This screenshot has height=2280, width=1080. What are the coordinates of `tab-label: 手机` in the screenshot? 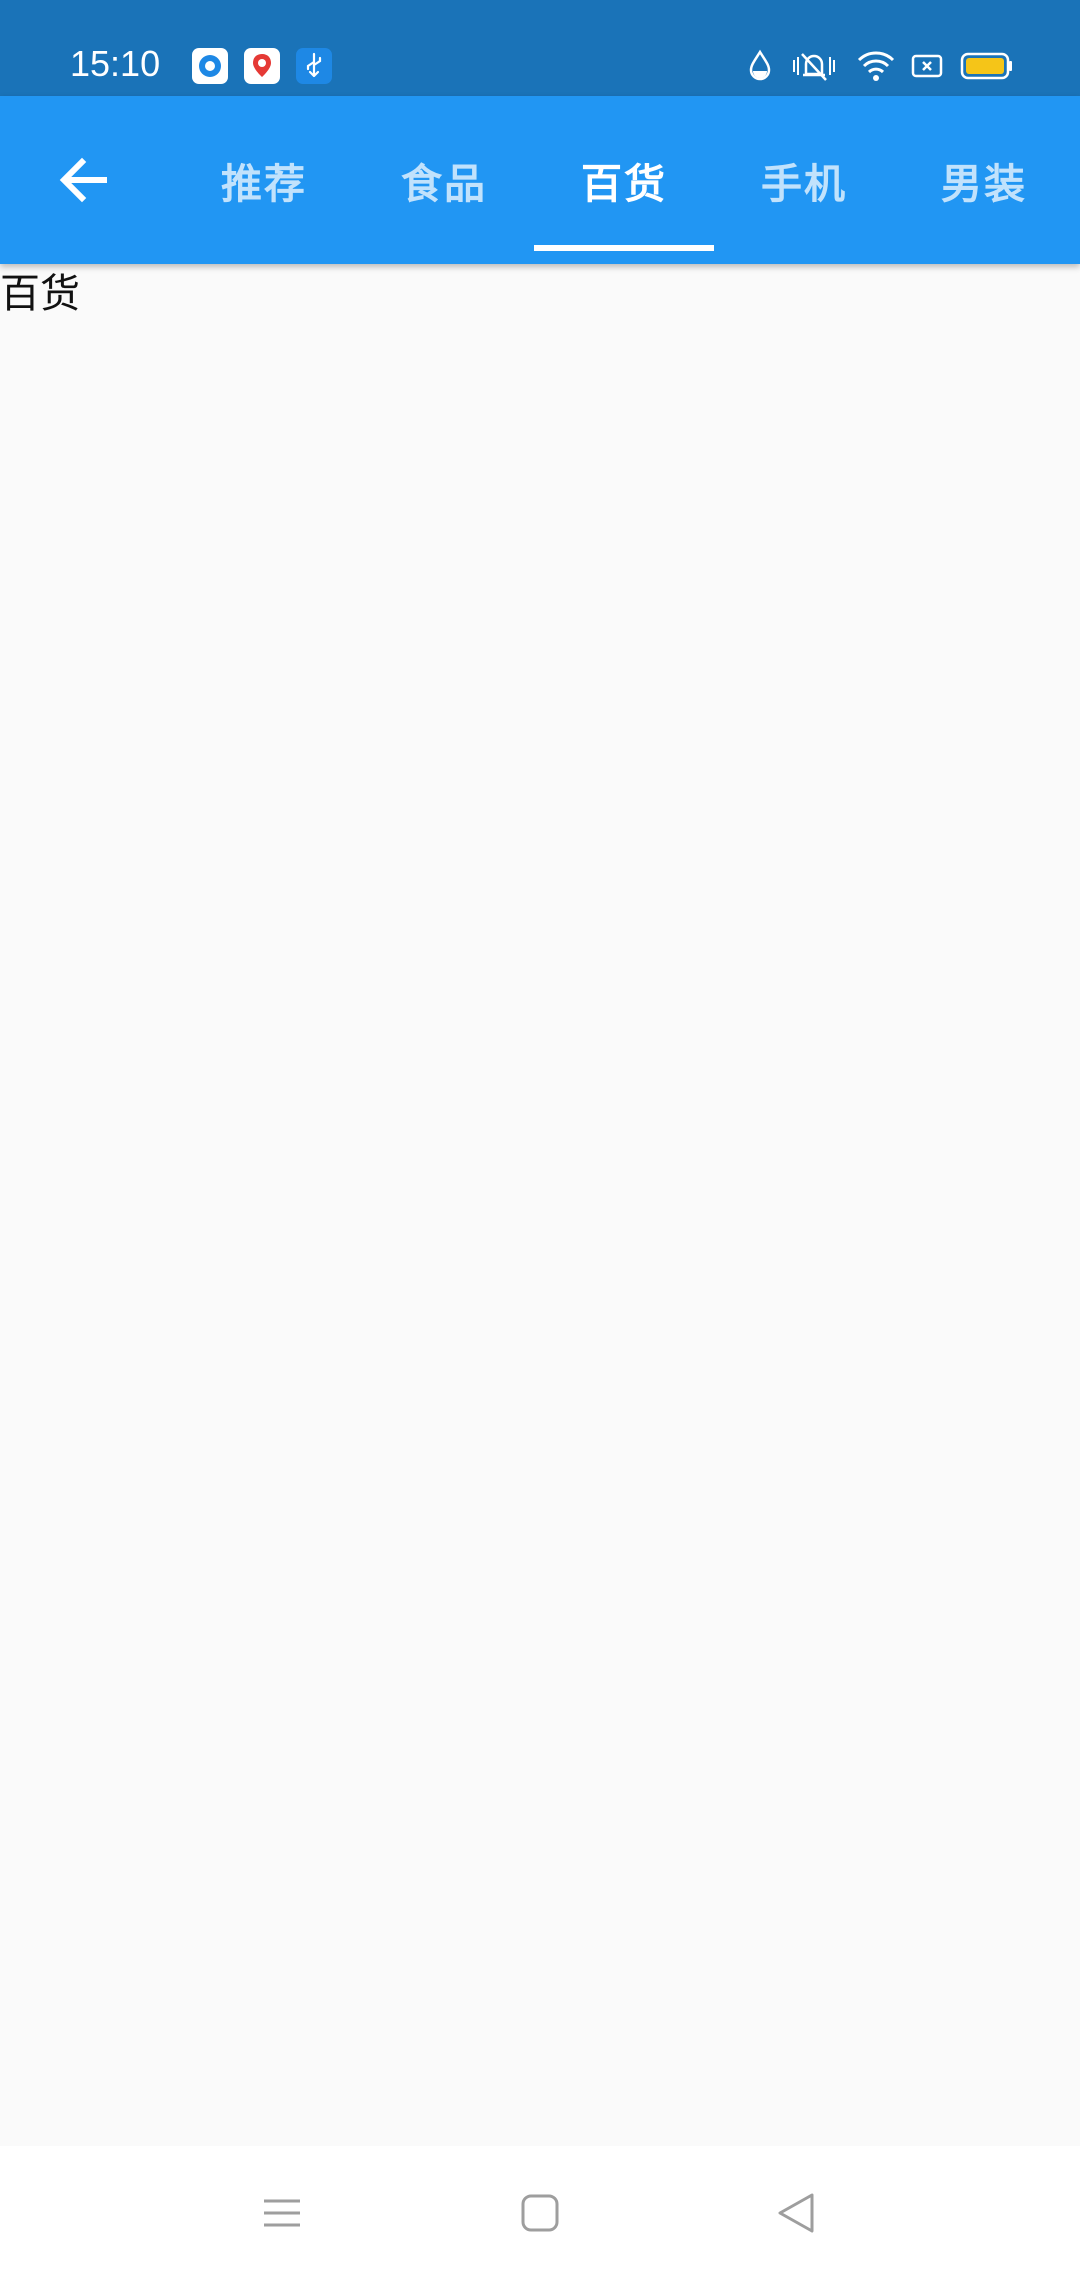 It's located at (804, 184).